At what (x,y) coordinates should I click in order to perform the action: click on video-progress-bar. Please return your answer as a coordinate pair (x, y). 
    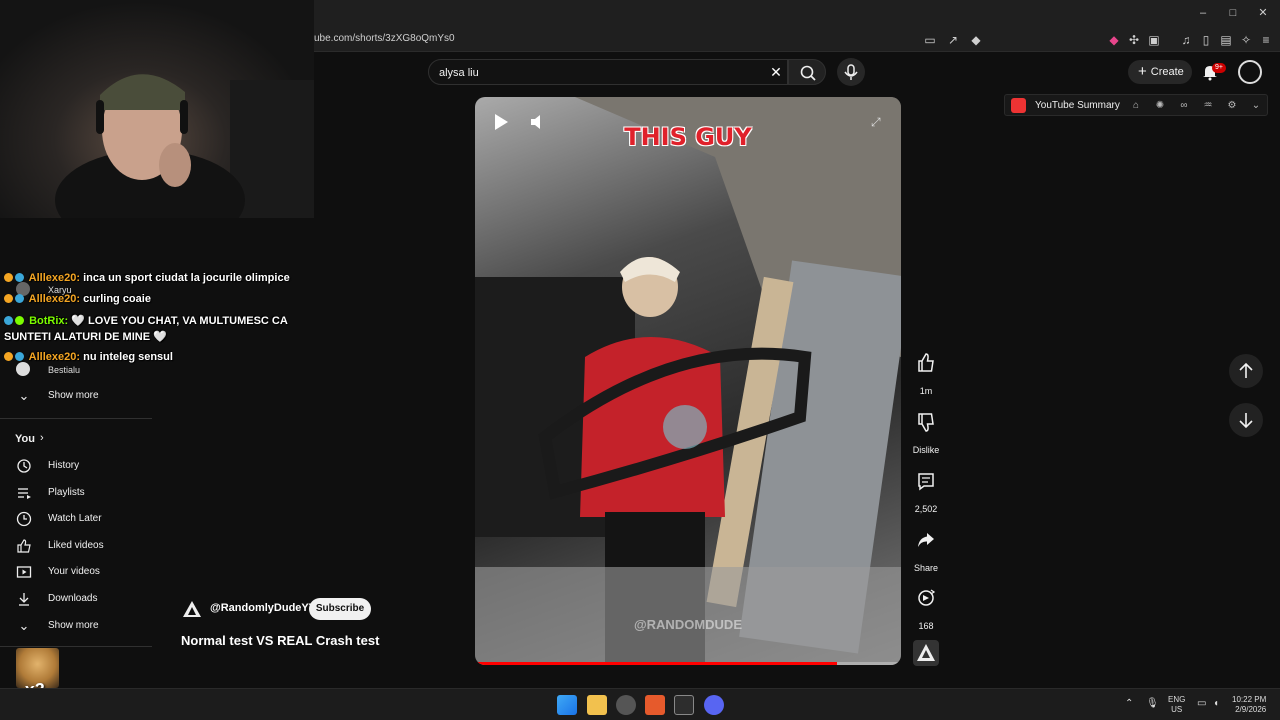
    Looking at the image, I should click on (688, 663).